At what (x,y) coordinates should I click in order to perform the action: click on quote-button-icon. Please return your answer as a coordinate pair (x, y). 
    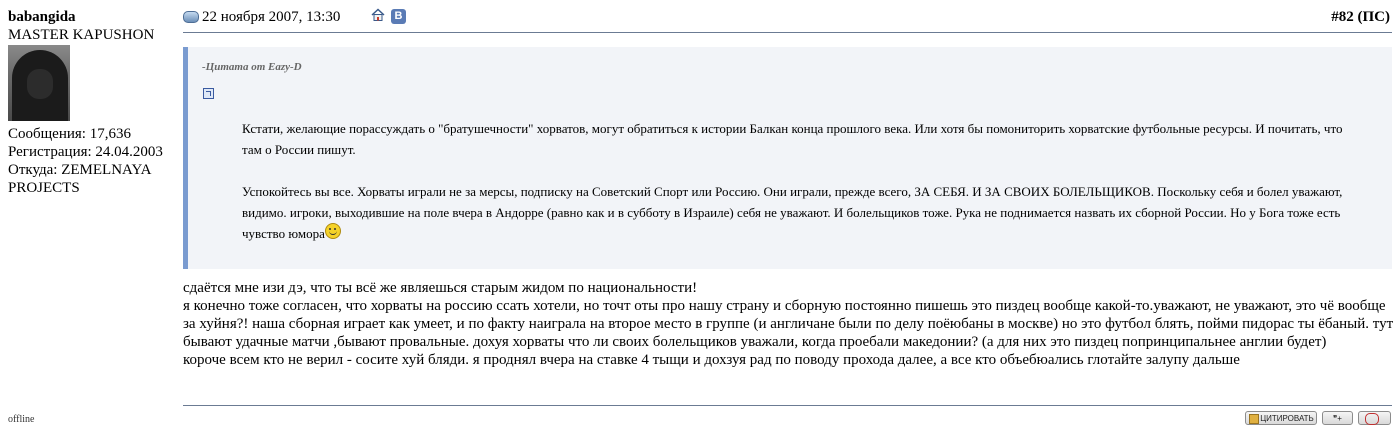
    Looking at the image, I should click on (1254, 419).